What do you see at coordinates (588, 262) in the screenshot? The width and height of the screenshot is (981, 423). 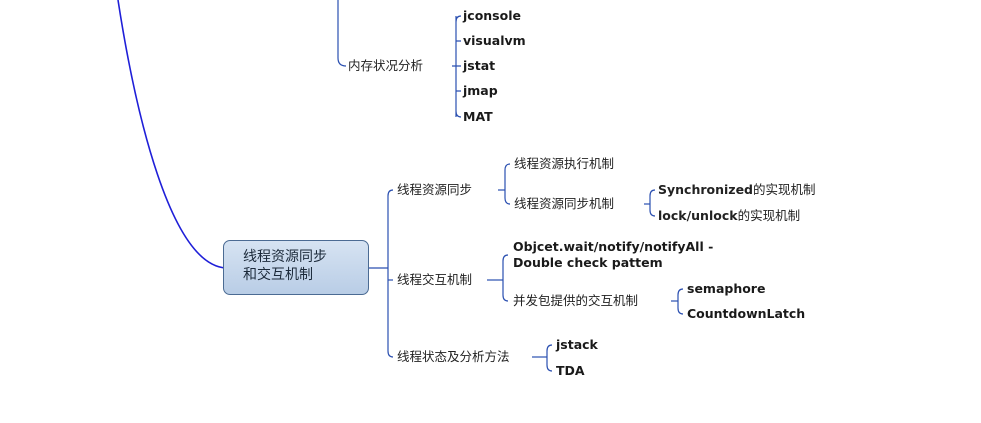 I see `leaf-wait-notify-line2: Double check pattem` at bounding box center [588, 262].